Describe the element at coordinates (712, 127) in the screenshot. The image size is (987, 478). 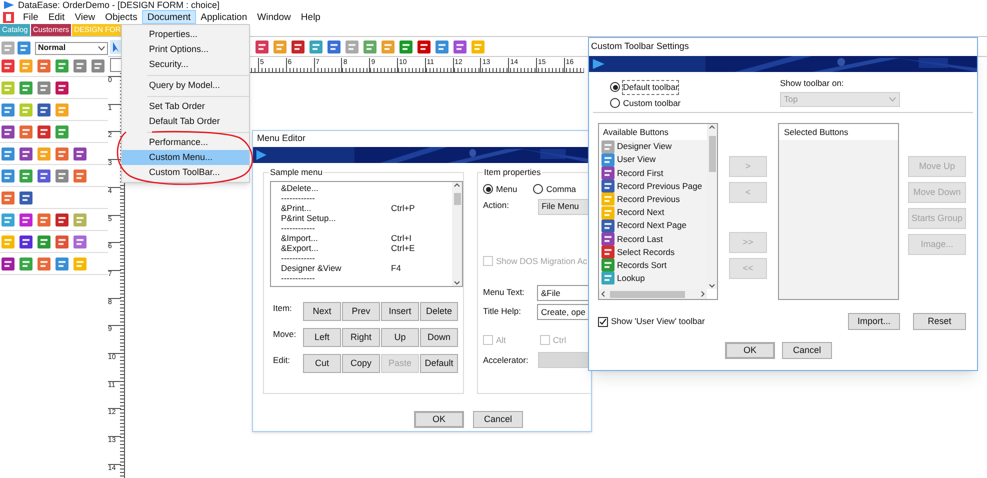
I see `scroll-up-icon` at that location.